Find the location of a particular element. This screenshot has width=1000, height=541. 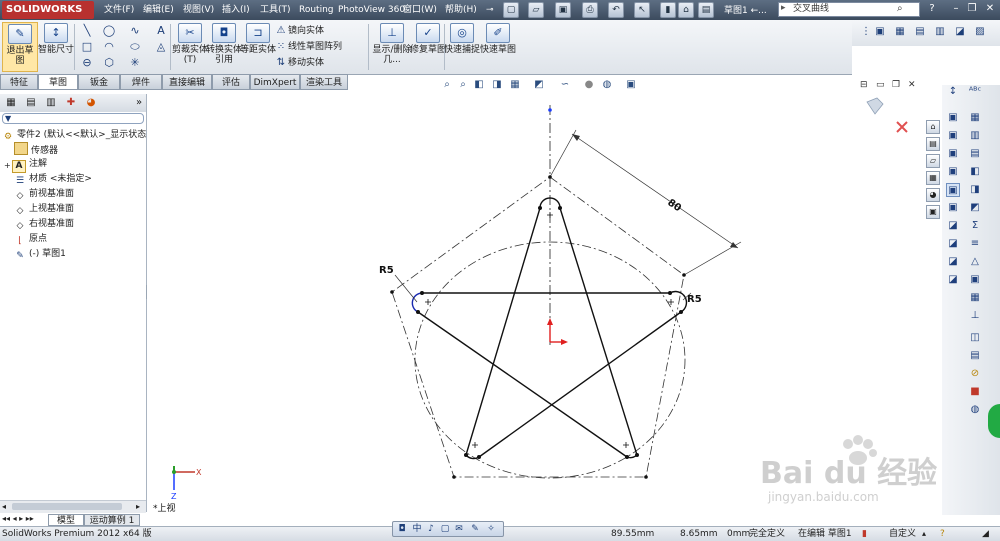

save-icon: ▣ is located at coordinates (563, 10).